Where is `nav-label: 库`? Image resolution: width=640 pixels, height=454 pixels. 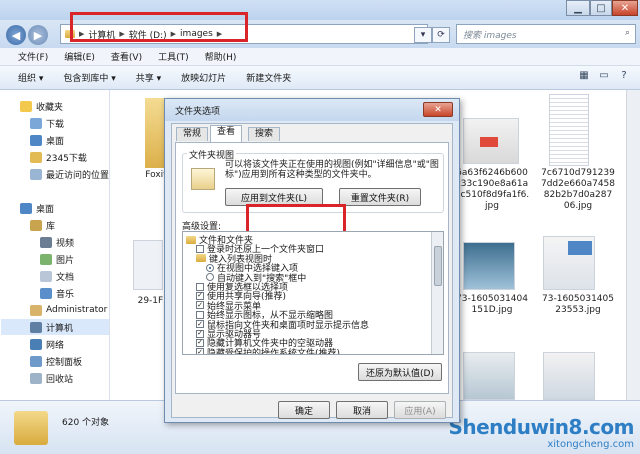
nav-label: 库 is located at coordinates (51, 226).